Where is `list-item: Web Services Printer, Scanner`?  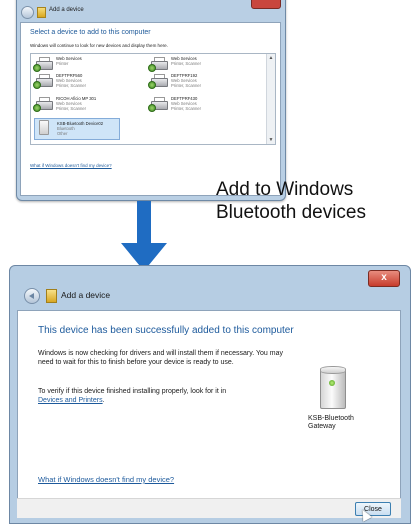 list-item: Web Services Printer, Scanner is located at coordinates (196, 64).